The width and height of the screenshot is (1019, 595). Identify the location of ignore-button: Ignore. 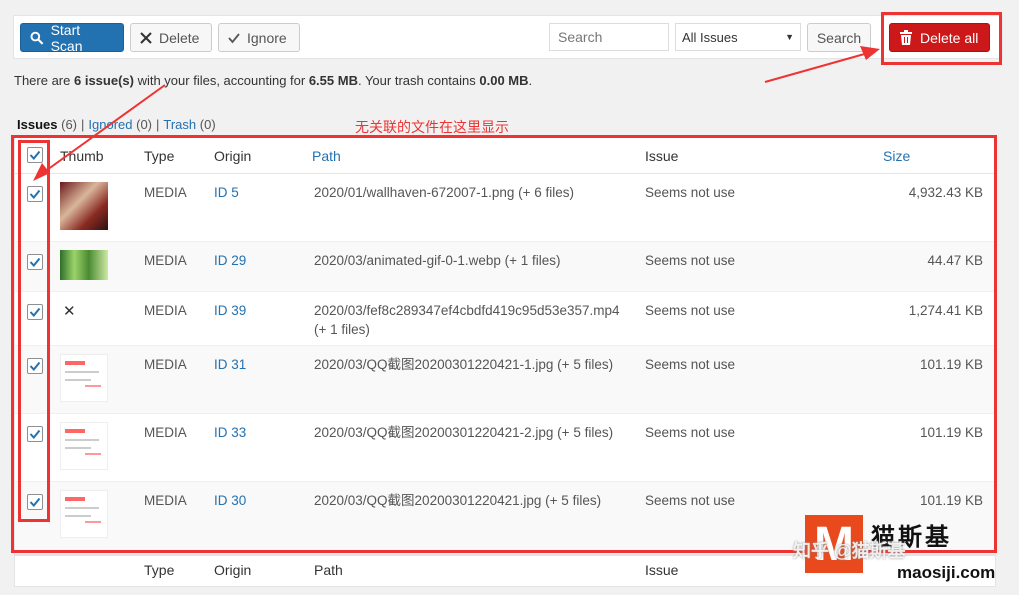
(259, 37).